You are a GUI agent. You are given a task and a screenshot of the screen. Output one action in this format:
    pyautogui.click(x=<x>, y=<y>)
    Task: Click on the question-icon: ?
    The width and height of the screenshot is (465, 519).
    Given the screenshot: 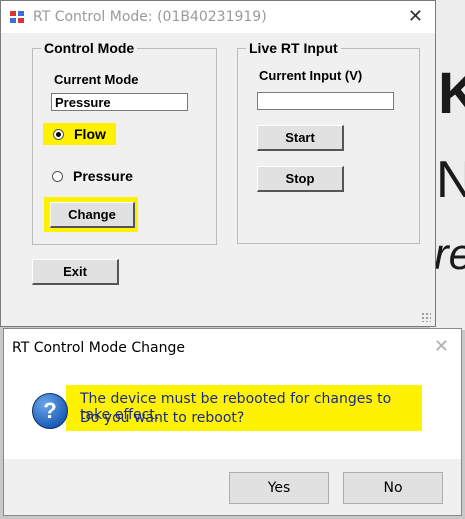 What is the action you would take?
    pyautogui.click(x=50, y=411)
    